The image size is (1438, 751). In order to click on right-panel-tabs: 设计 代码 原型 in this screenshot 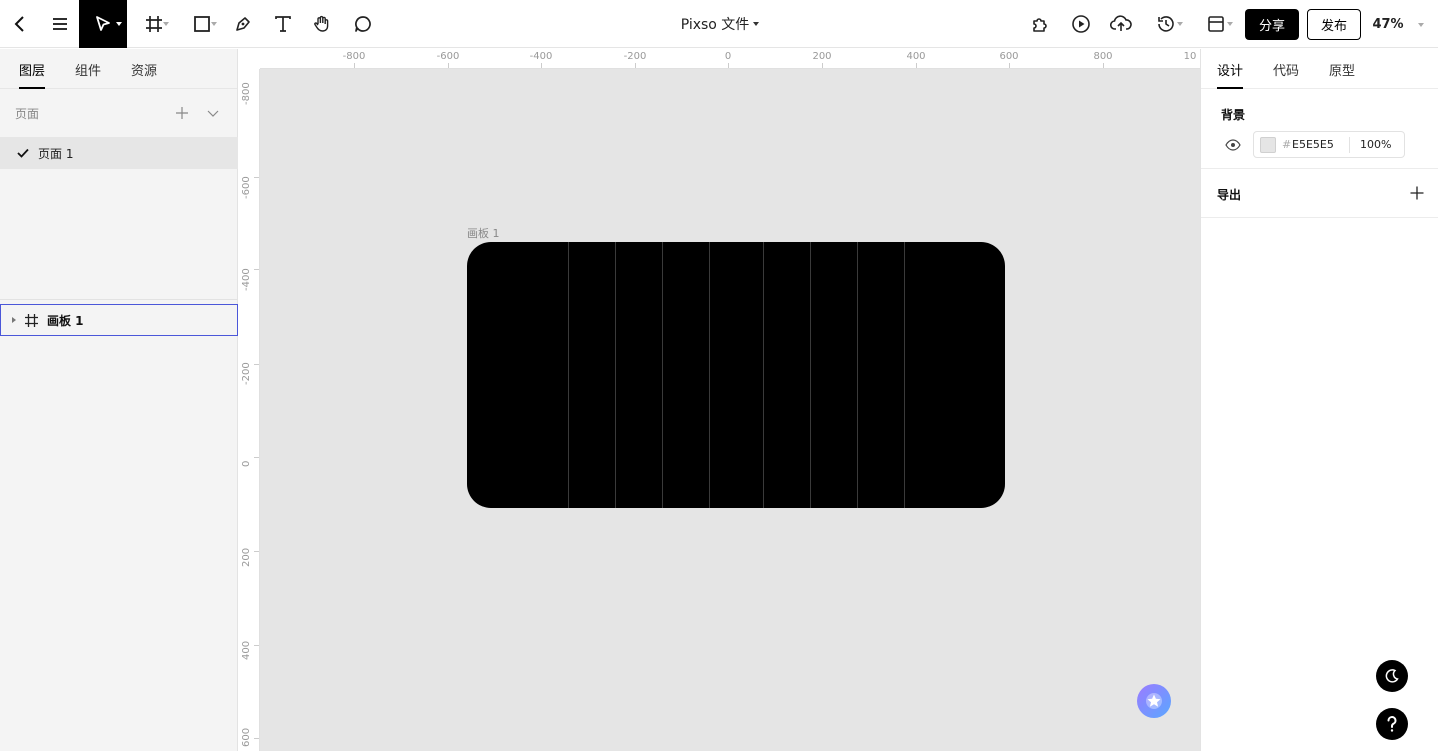, I will do `click(1319, 69)`.